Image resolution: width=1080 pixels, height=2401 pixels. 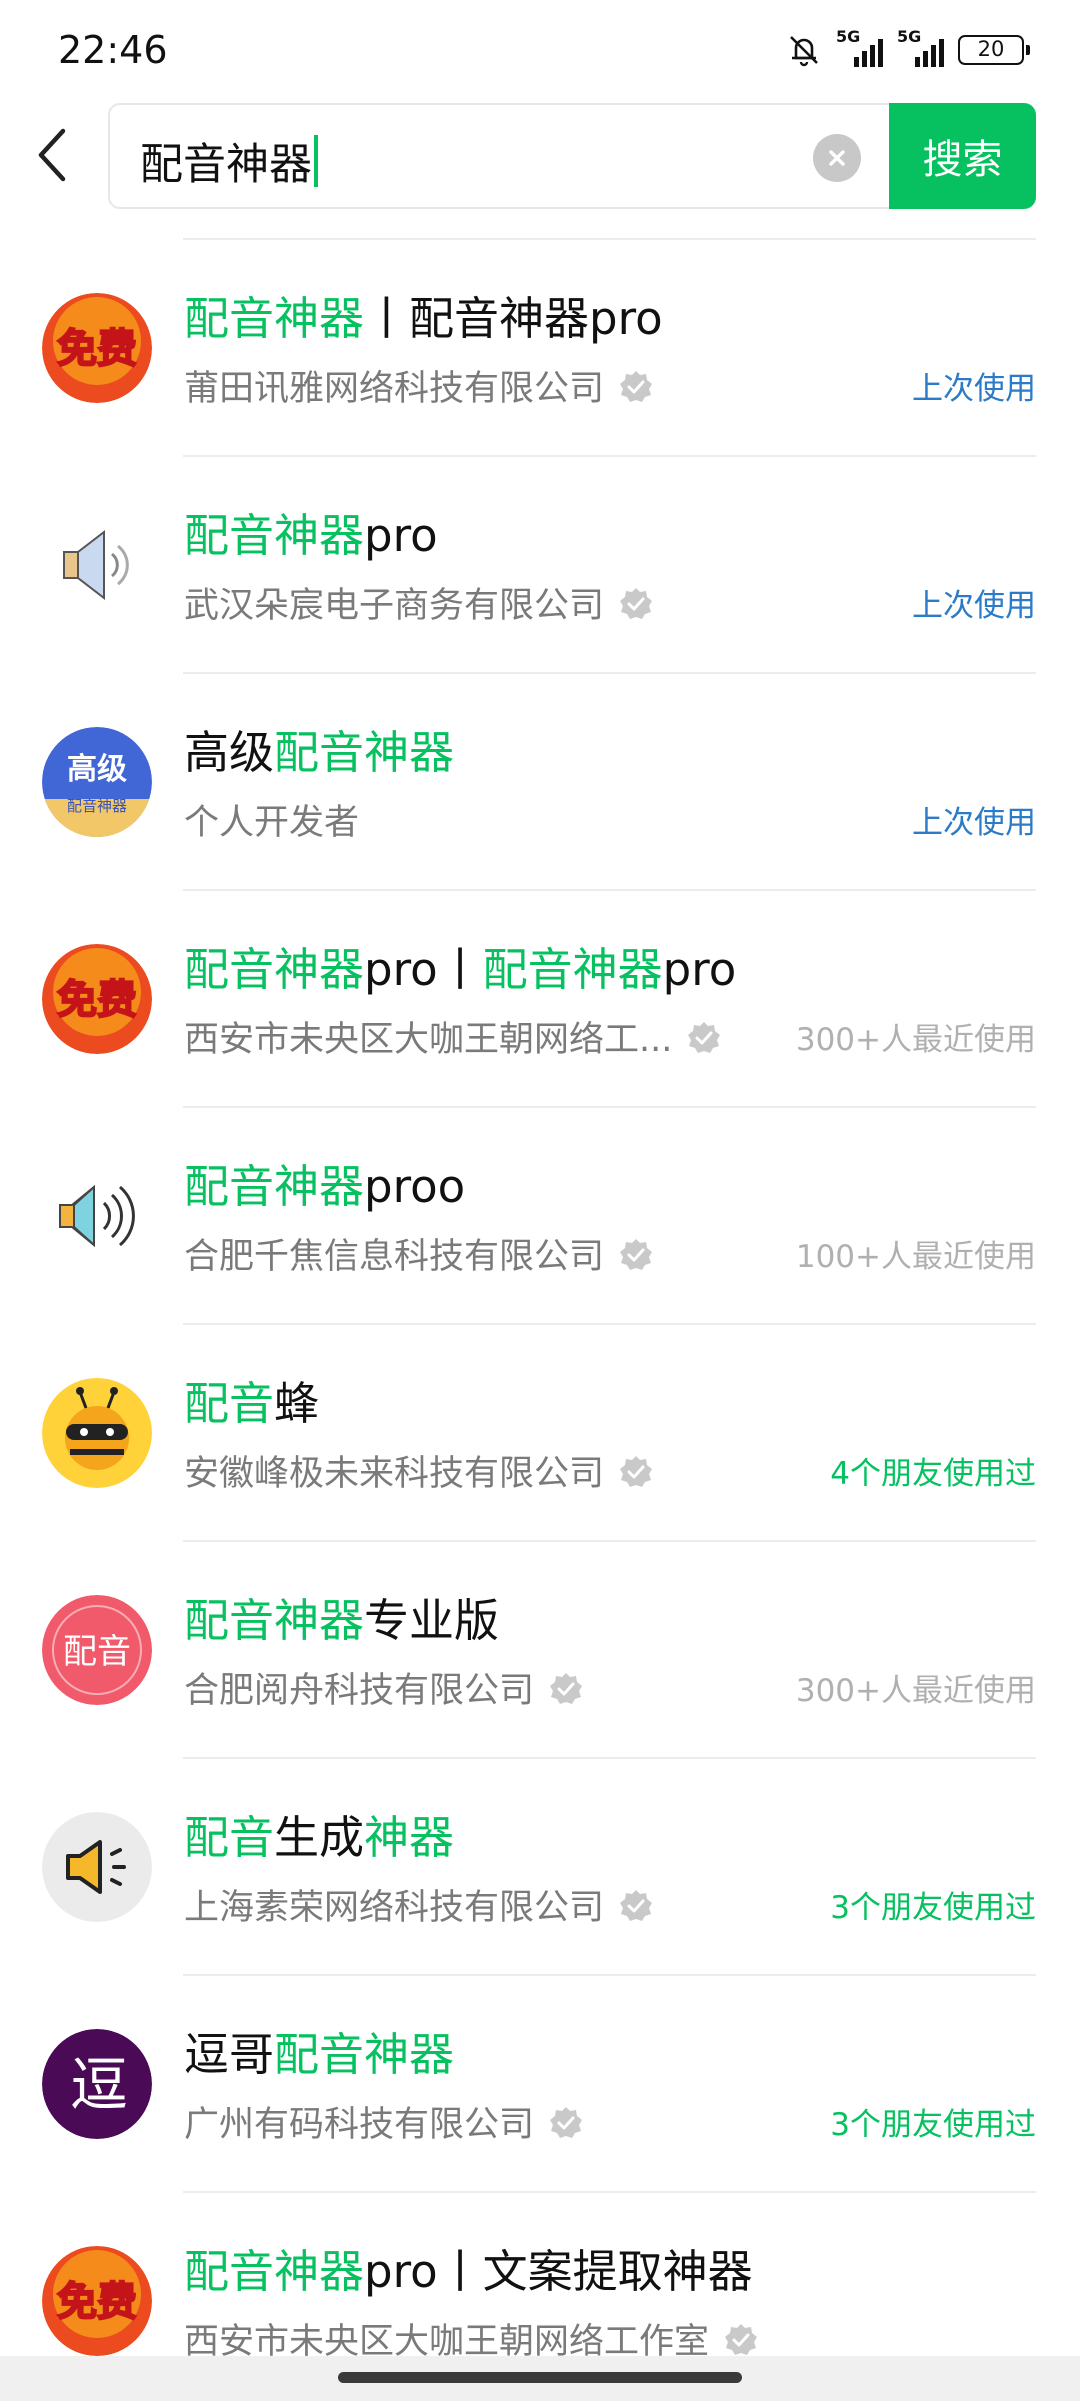 What do you see at coordinates (229, 1837) in the screenshot?
I see `title-highlight: 配音` at bounding box center [229, 1837].